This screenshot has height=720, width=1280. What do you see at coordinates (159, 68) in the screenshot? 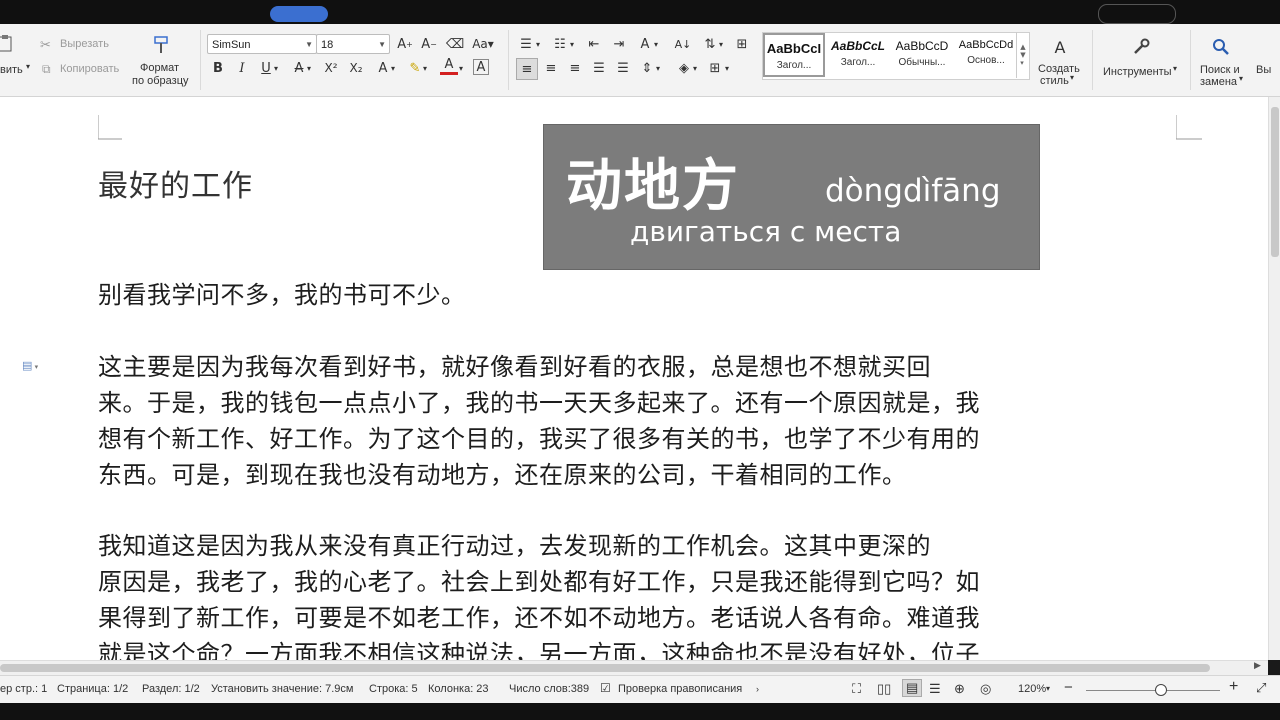
I see `format-painter-label-1: Формат` at bounding box center [159, 68].